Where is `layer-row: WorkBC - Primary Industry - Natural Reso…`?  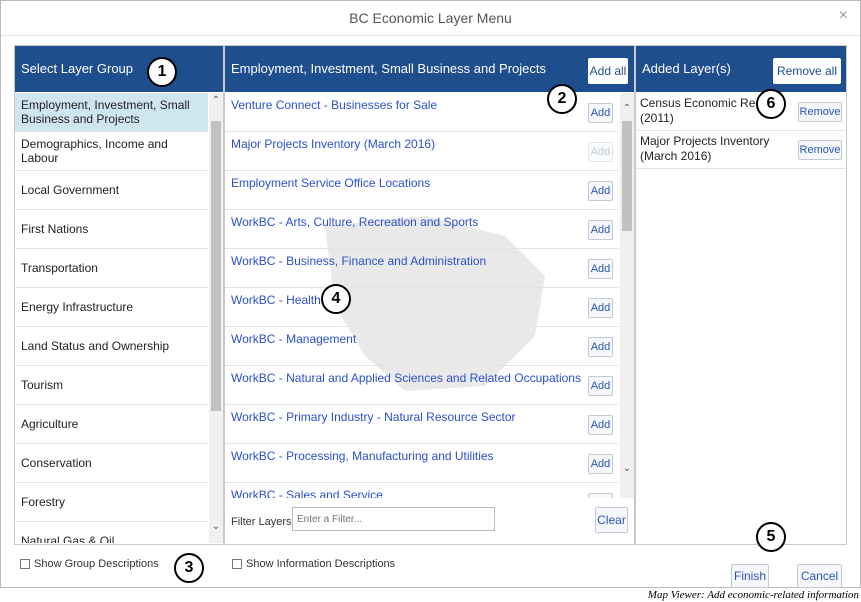
layer-row: WorkBC - Primary Industry - Natural Reso… is located at coordinates (422, 424).